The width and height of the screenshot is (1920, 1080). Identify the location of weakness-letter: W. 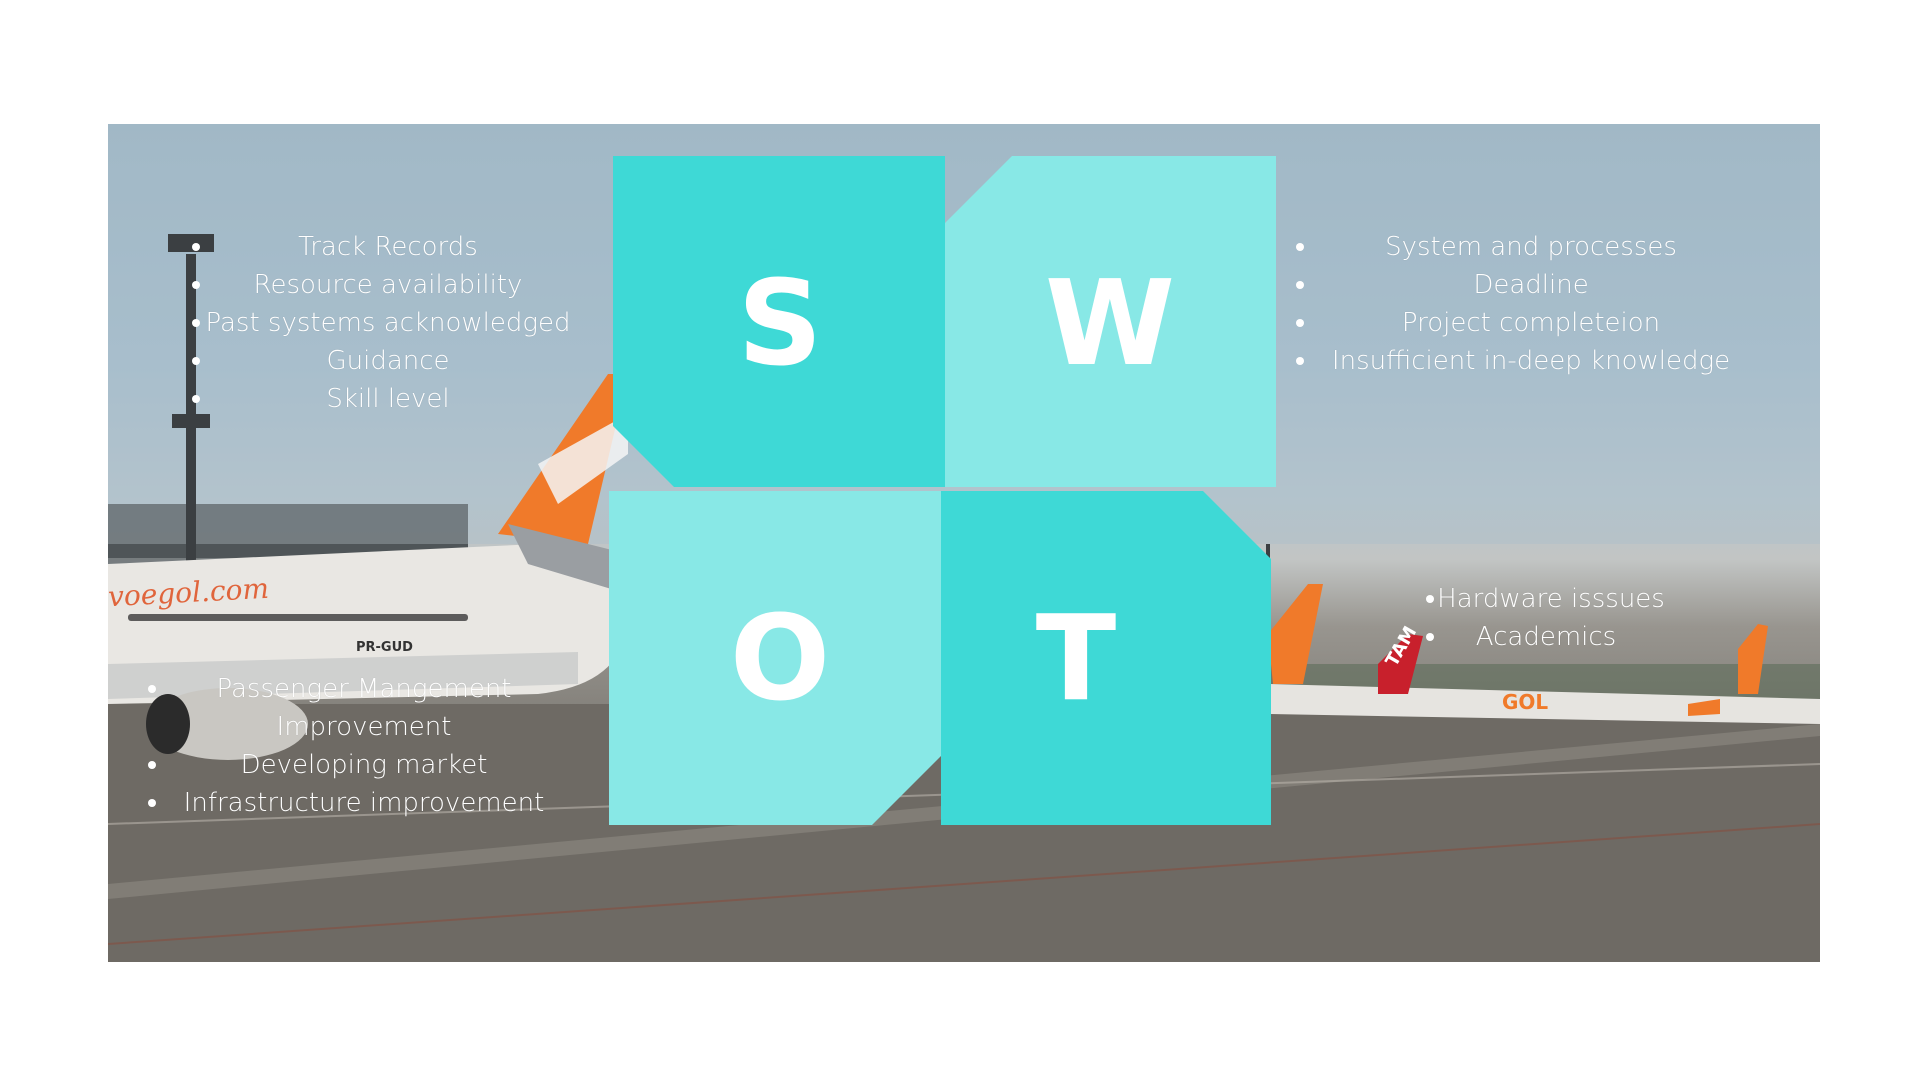
(1110, 323).